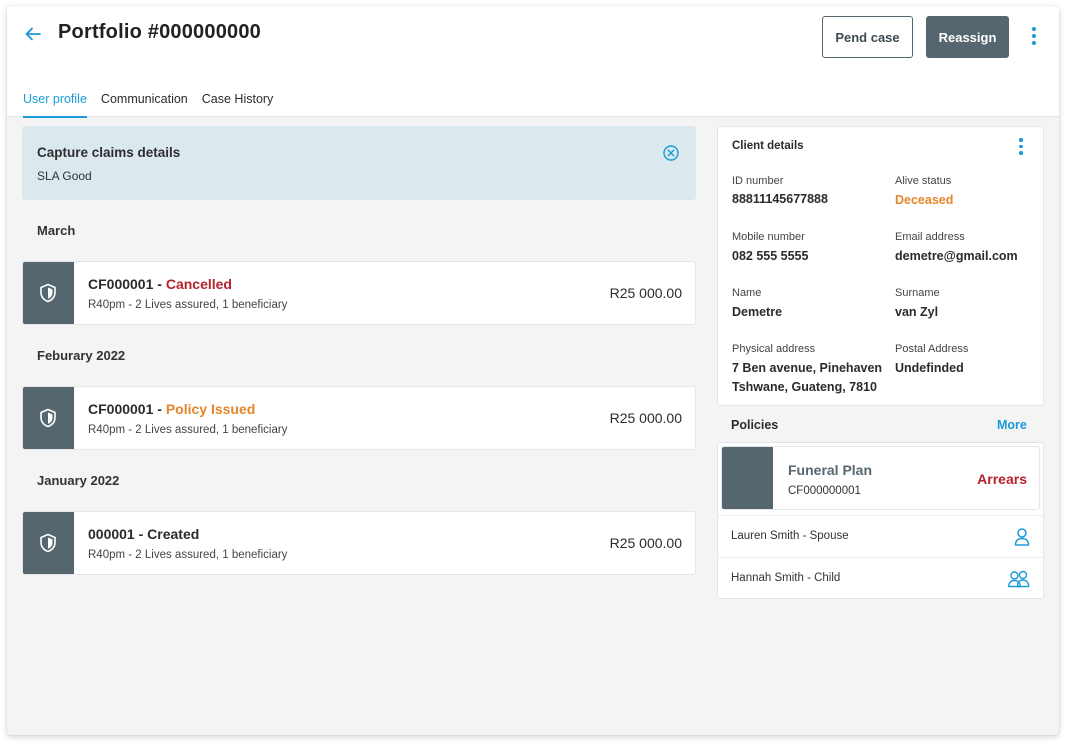 This screenshot has height=747, width=1067. Describe the element at coordinates (780, 199) in the screenshot. I see `id-number-value: 88811145677888` at that location.